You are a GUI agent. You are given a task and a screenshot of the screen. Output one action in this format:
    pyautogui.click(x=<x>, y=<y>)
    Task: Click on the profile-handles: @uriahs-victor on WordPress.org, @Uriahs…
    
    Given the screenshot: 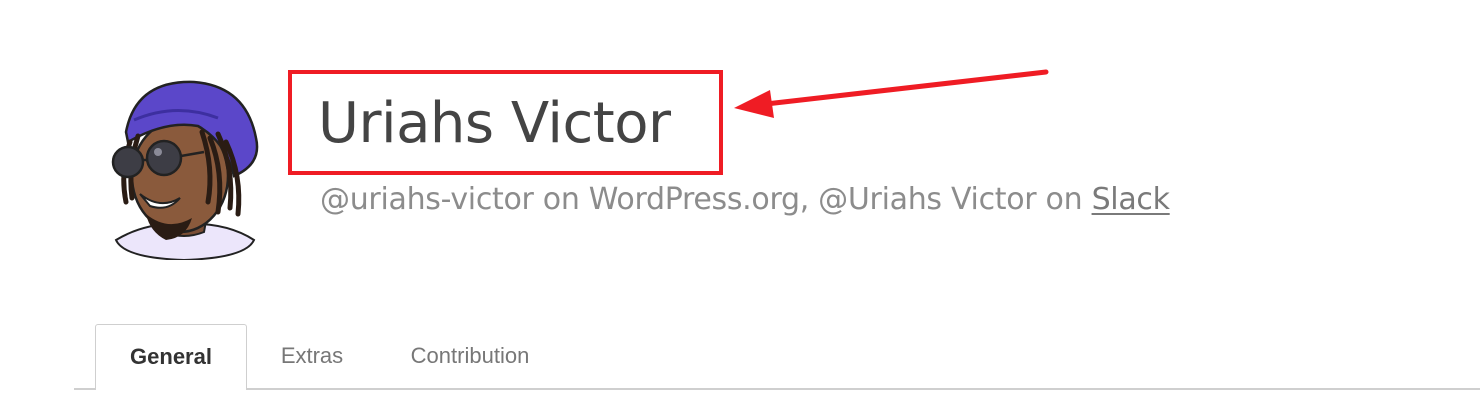 What is the action you would take?
    pyautogui.click(x=745, y=200)
    